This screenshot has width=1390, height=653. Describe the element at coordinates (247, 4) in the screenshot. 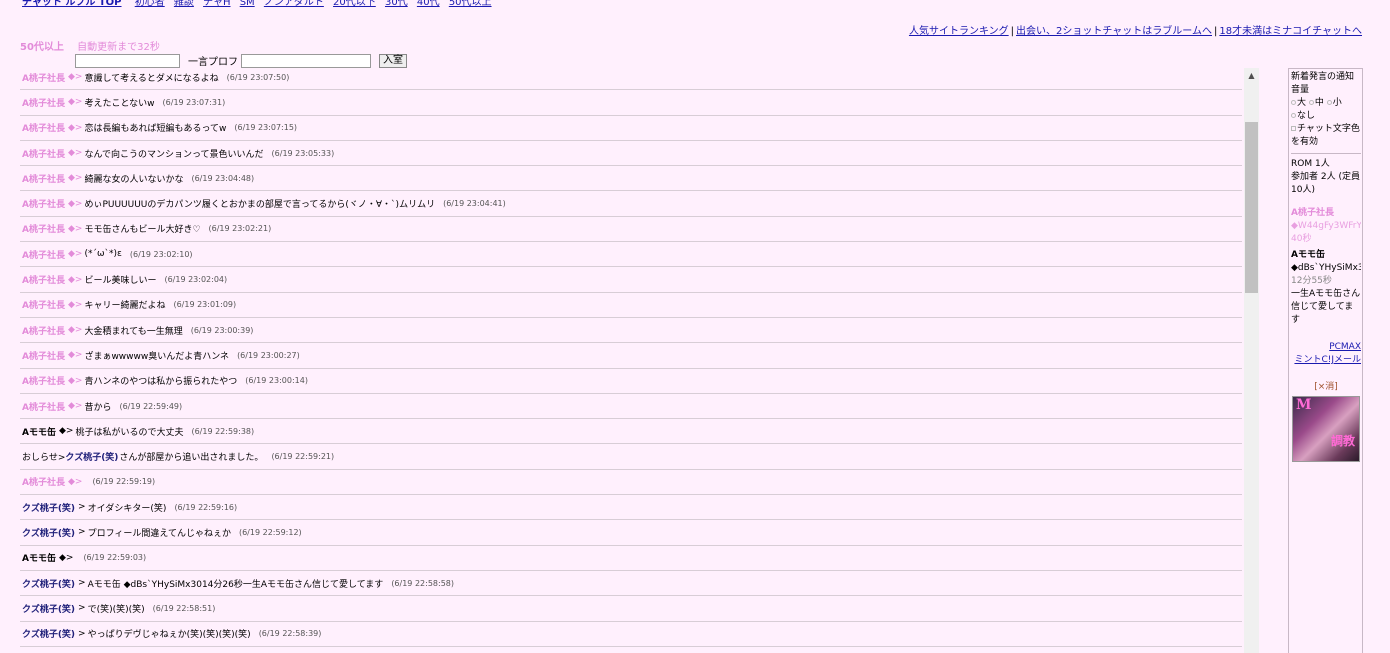

I see `nav-link-sm: SM` at that location.